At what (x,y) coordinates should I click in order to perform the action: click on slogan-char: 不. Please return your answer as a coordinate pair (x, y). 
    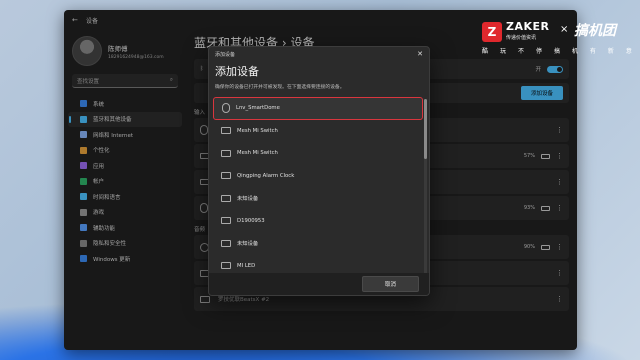
    Looking at the image, I should click on (520, 51).